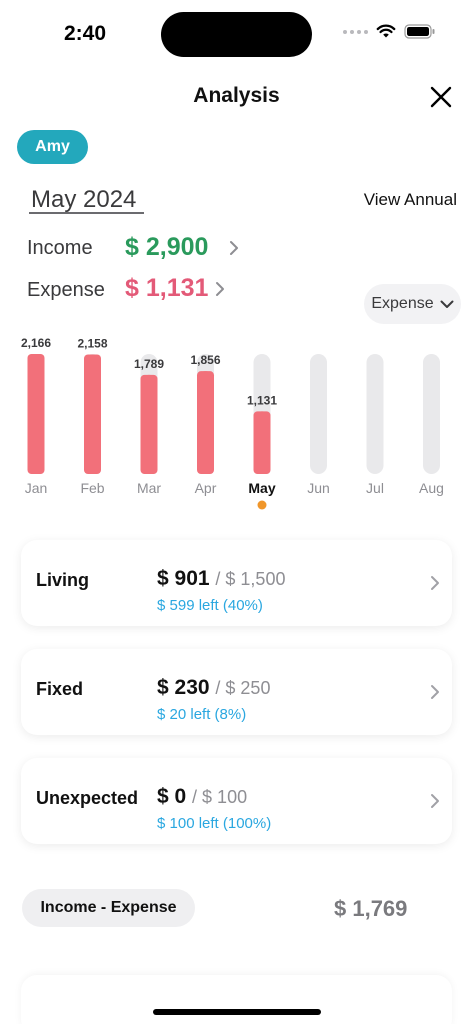  I want to click on user-chip: Amy, so click(52, 147).